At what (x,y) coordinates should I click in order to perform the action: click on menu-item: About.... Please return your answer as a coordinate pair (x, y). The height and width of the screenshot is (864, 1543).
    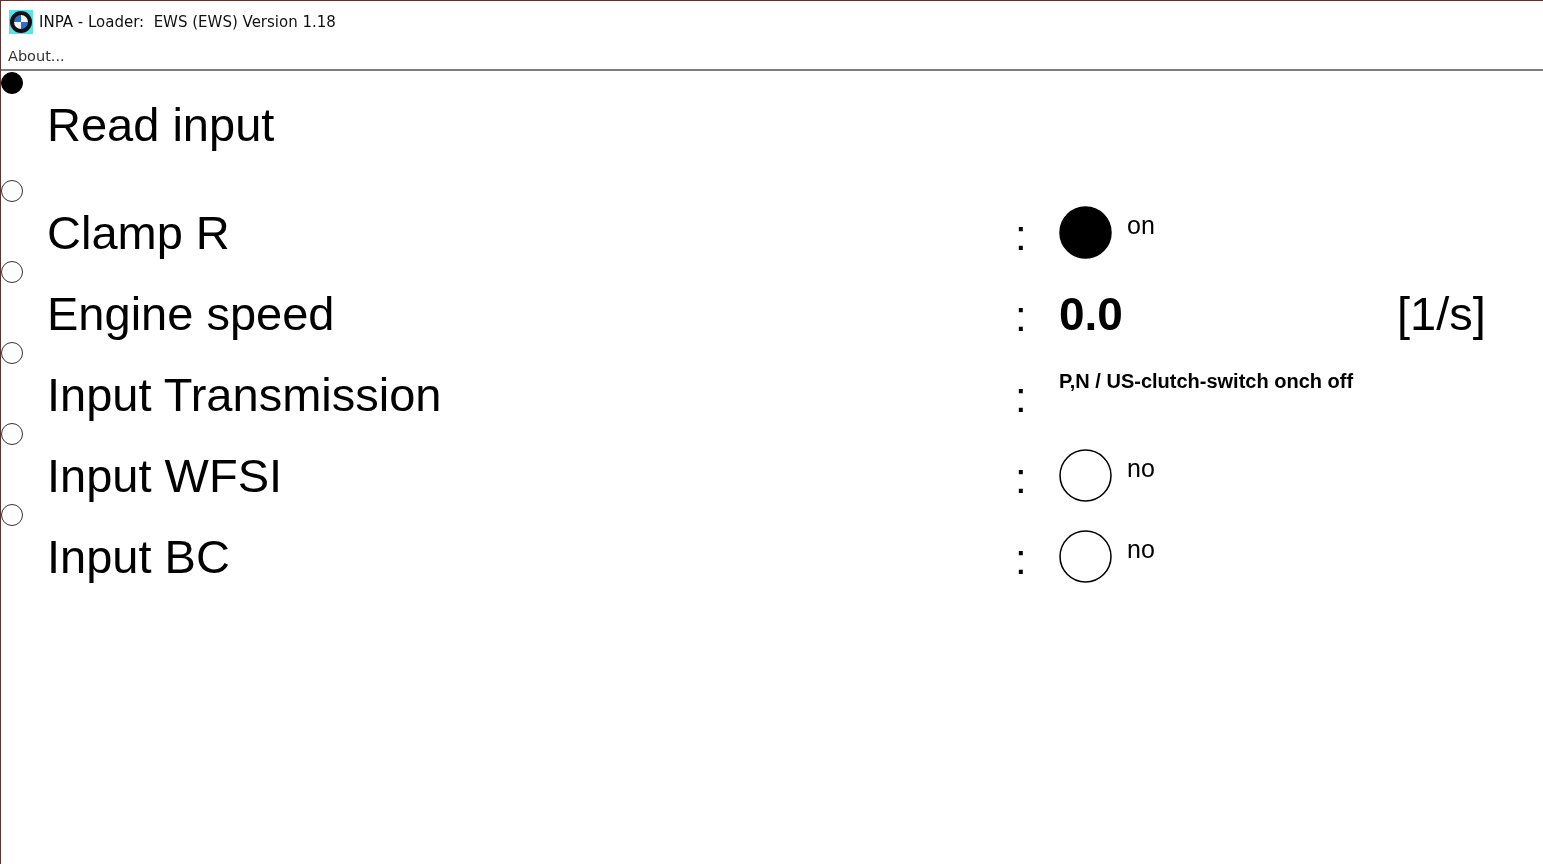
    Looking at the image, I should click on (36, 55).